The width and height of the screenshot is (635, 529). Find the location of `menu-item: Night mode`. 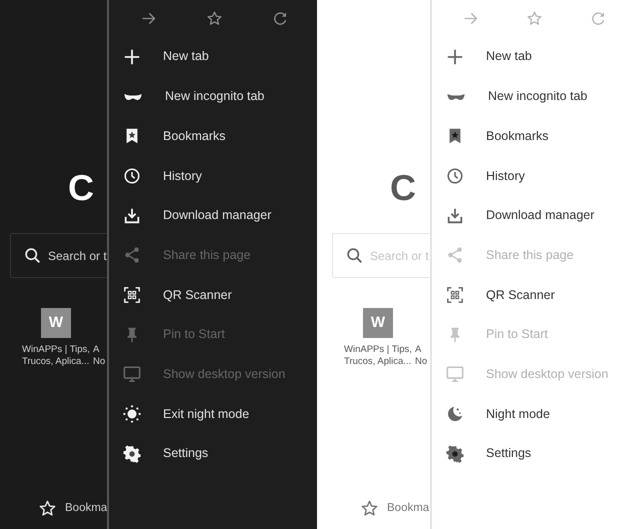

menu-item: Night mode is located at coordinates (533, 414).